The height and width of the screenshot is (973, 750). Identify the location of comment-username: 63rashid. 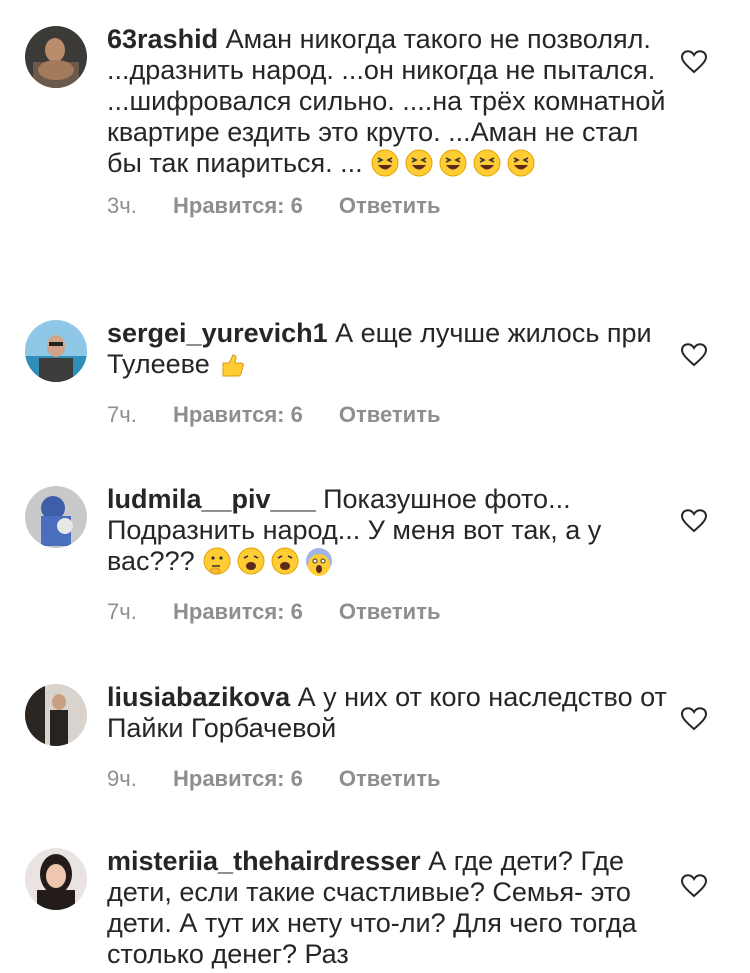
(162, 39).